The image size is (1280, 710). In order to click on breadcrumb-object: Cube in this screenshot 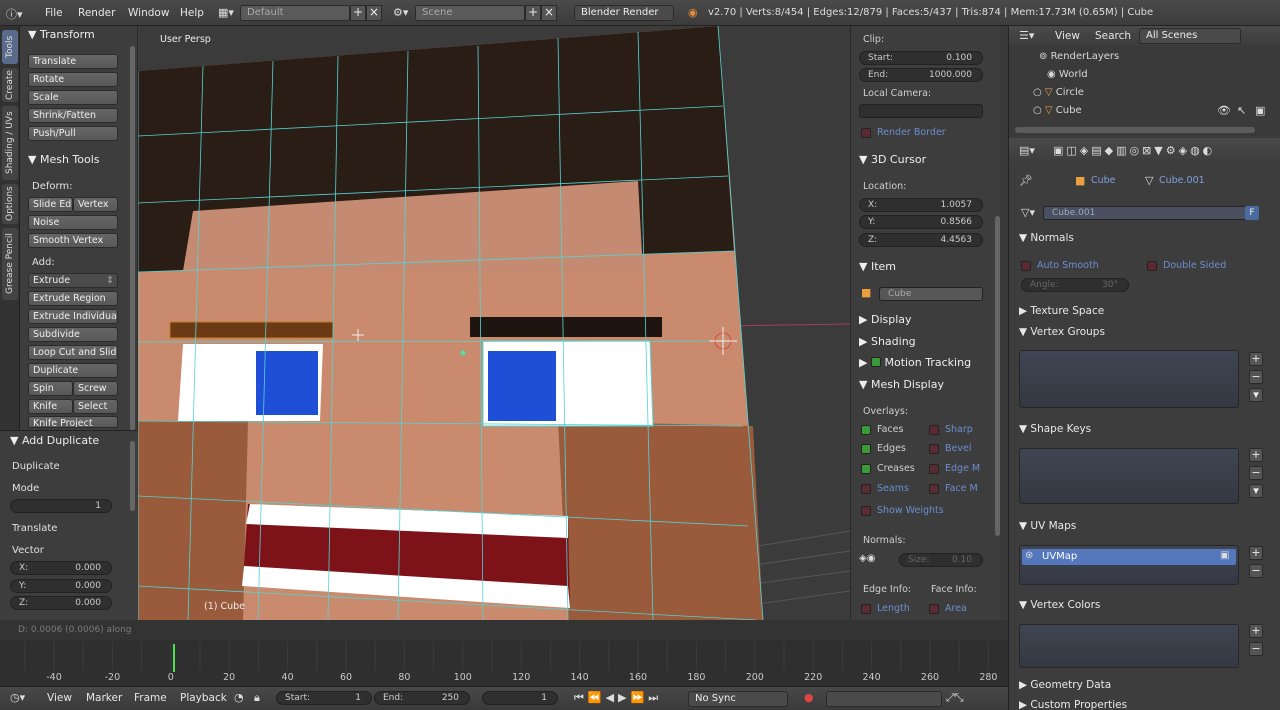, I will do `click(1103, 180)`.